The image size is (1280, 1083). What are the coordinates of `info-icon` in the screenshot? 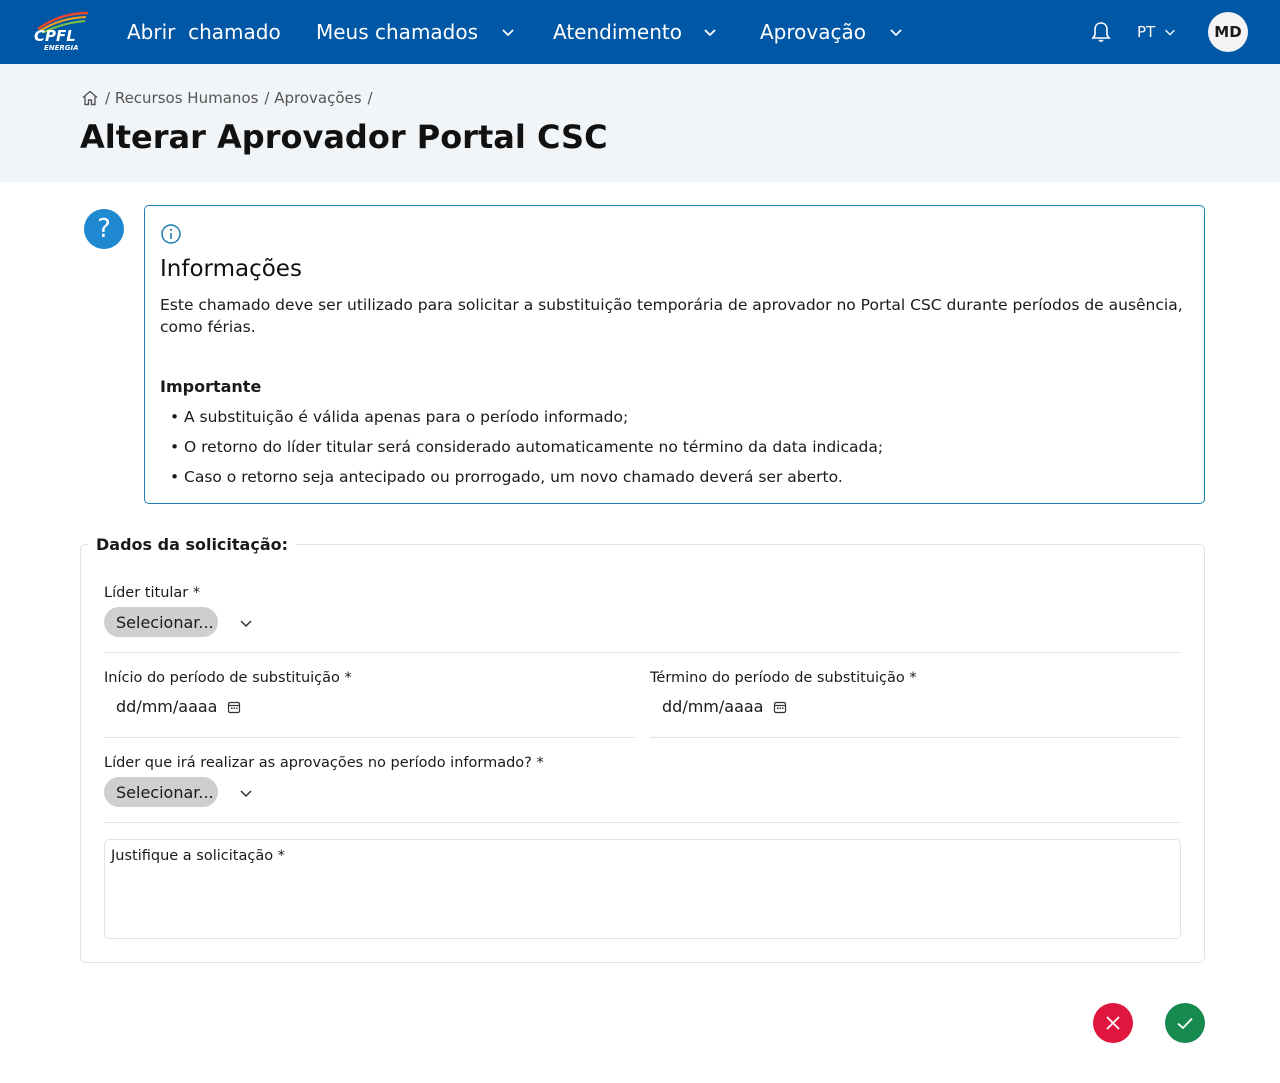 It's located at (171, 234).